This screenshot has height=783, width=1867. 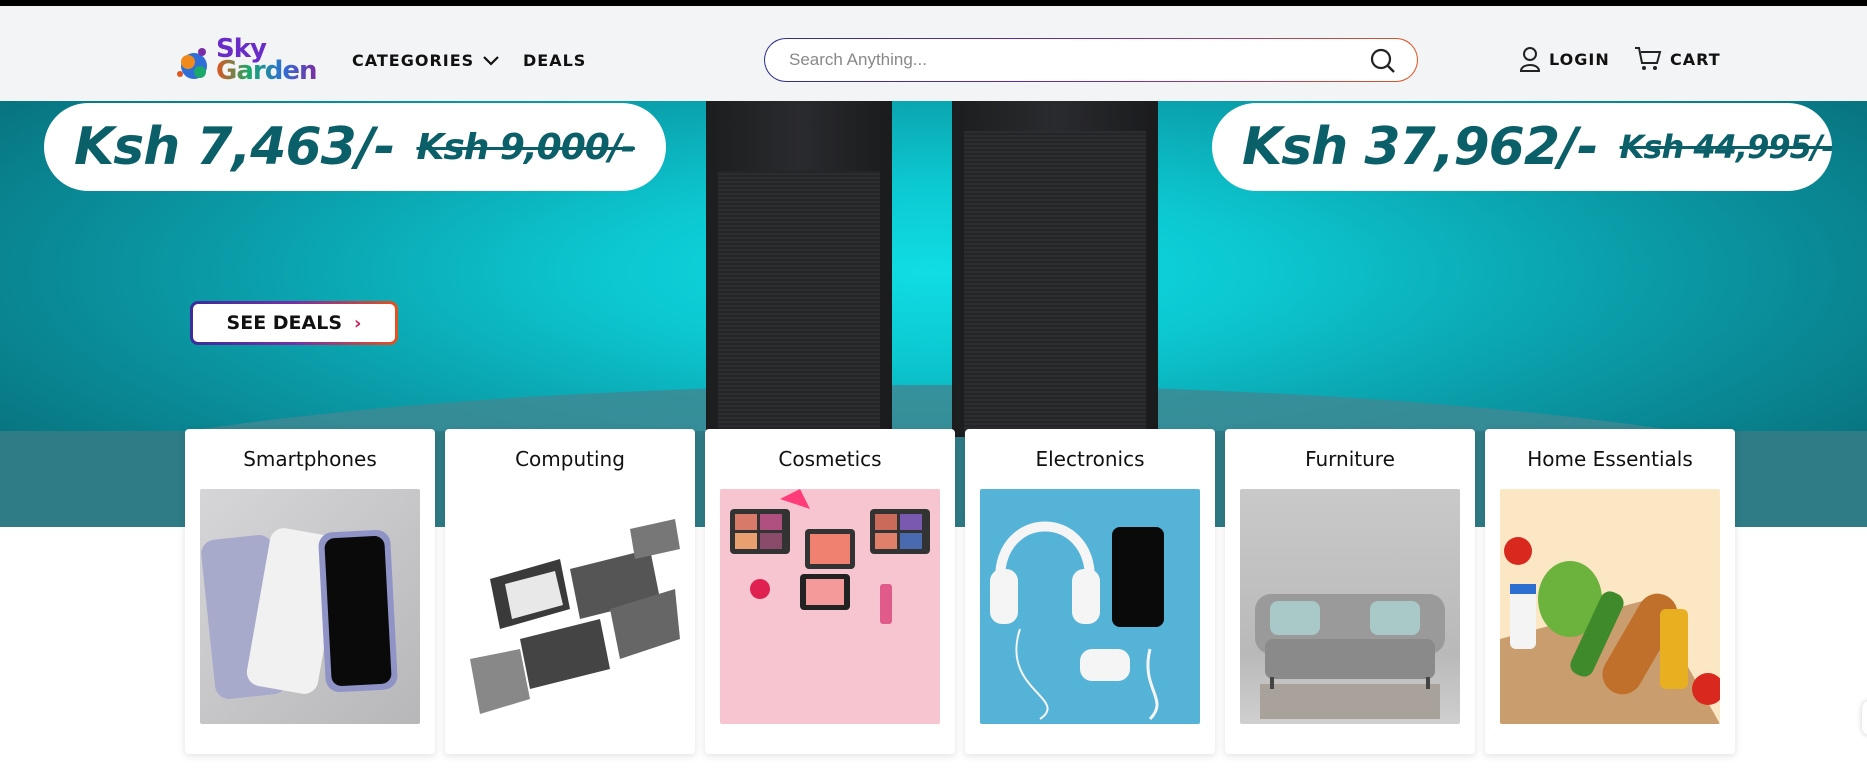 What do you see at coordinates (1725, 147) in the screenshot?
I see `original-price: Ksh 44,995/-` at bounding box center [1725, 147].